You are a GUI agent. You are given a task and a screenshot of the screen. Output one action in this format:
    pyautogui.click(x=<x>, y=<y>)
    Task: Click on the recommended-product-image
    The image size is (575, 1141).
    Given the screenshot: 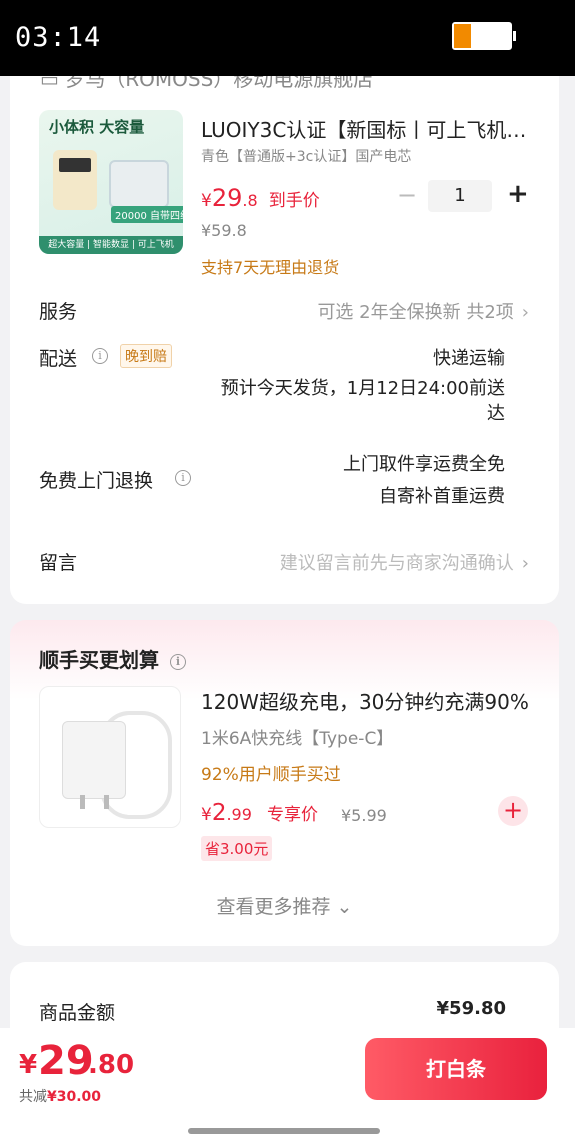 What is the action you would take?
    pyautogui.click(x=110, y=757)
    